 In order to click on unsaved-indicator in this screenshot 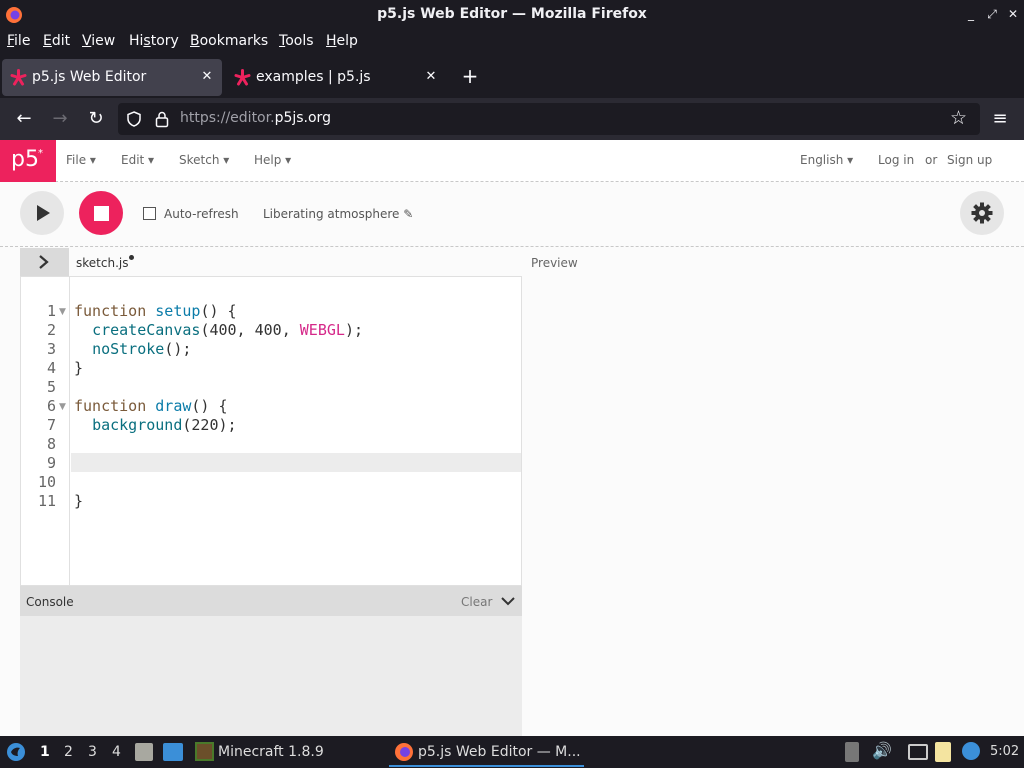, I will do `click(131, 257)`.